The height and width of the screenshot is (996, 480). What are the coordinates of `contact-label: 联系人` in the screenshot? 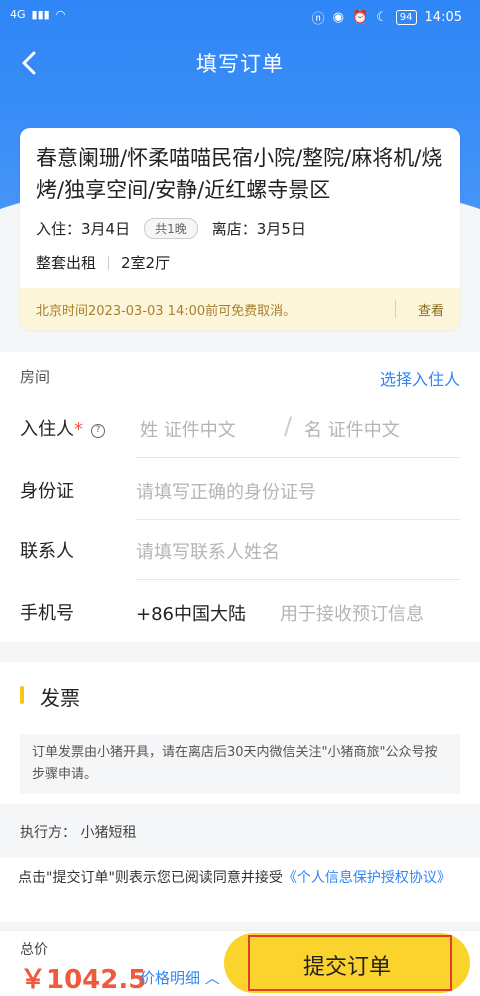 It's located at (47, 551).